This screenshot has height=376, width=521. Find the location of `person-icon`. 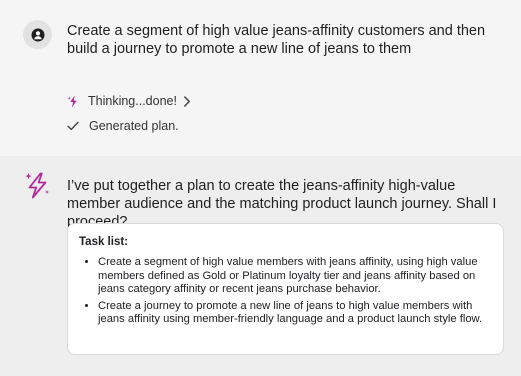

person-icon is located at coordinates (37, 34).